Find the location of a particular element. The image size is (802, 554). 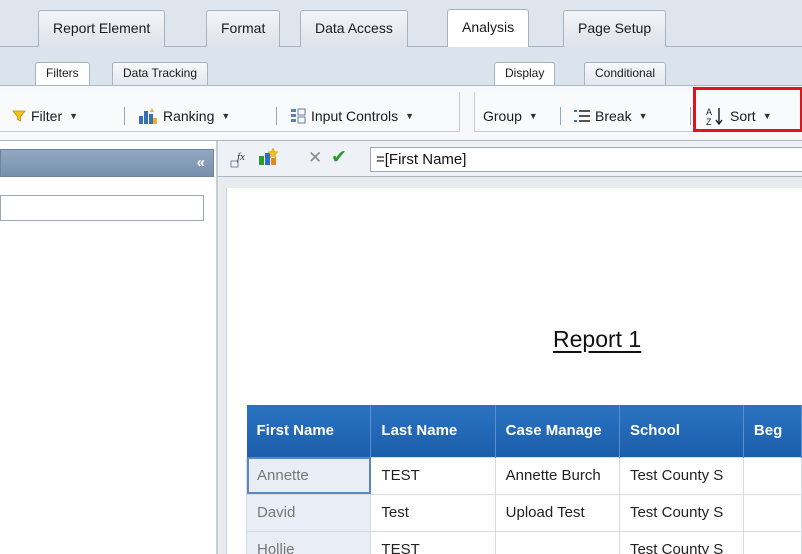

cancel-icon: ✕ is located at coordinates (315, 158).